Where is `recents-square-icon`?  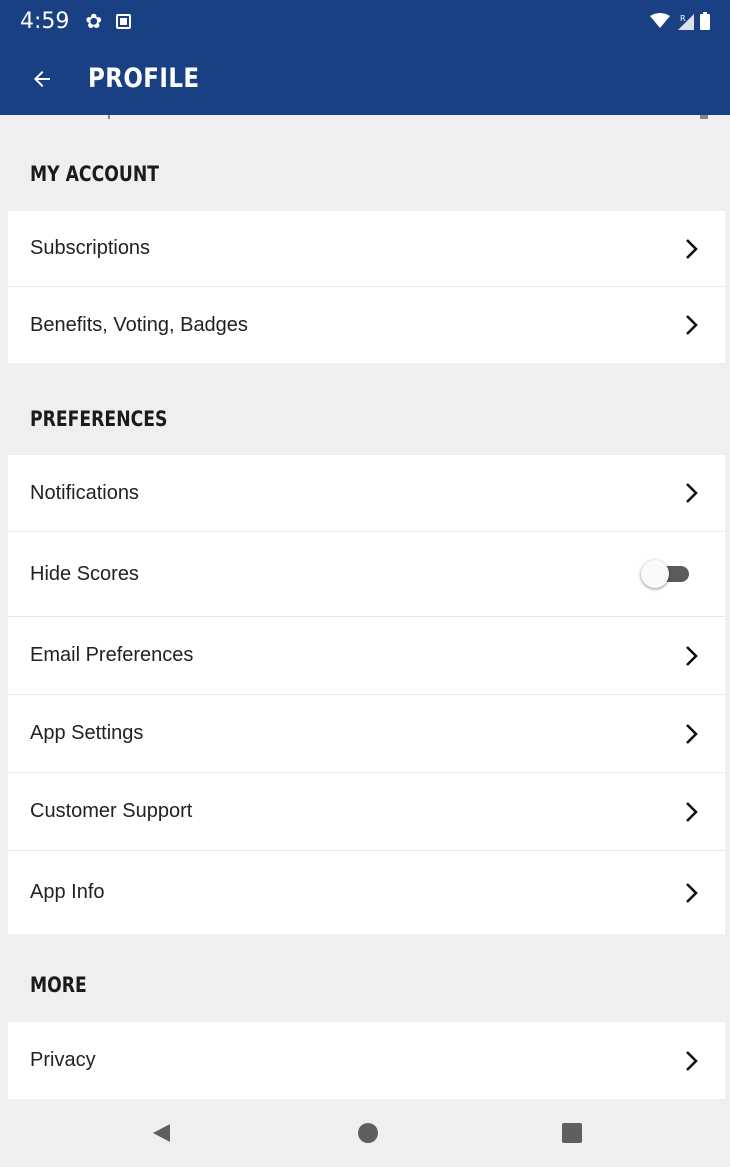 recents-square-icon is located at coordinates (572, 1133).